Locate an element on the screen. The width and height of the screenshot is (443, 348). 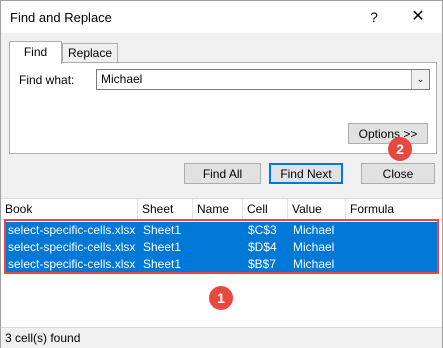
find-all-button: Find All is located at coordinates (222, 173).